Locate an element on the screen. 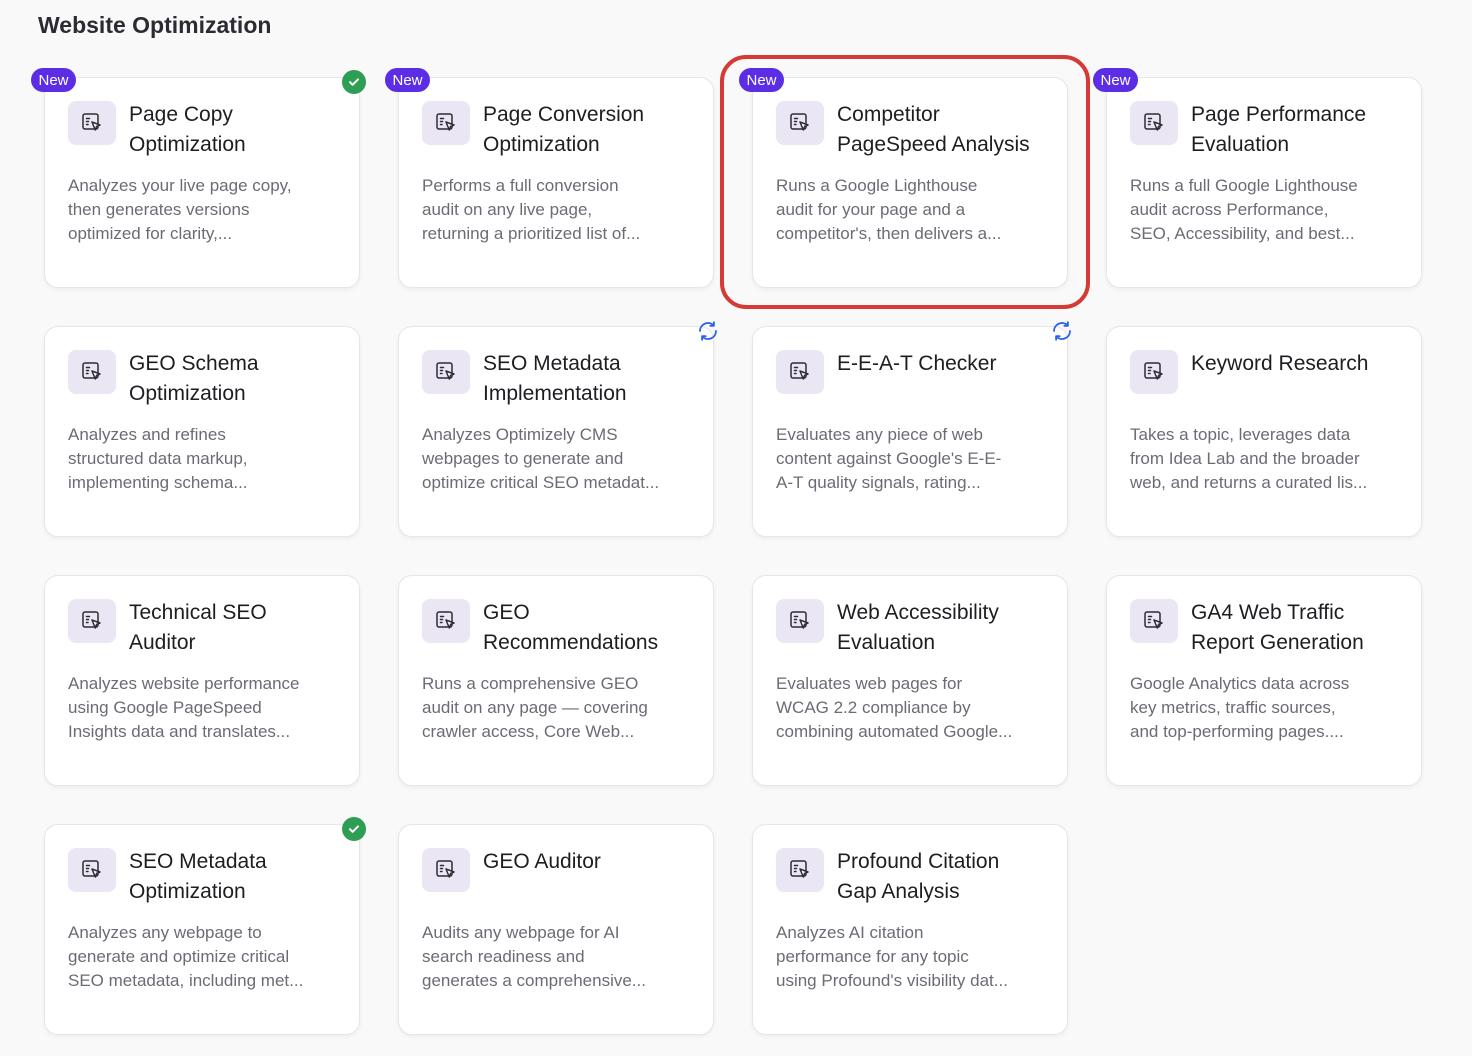  card-title: Web Accessibility Evaluation is located at coordinates (948, 628).